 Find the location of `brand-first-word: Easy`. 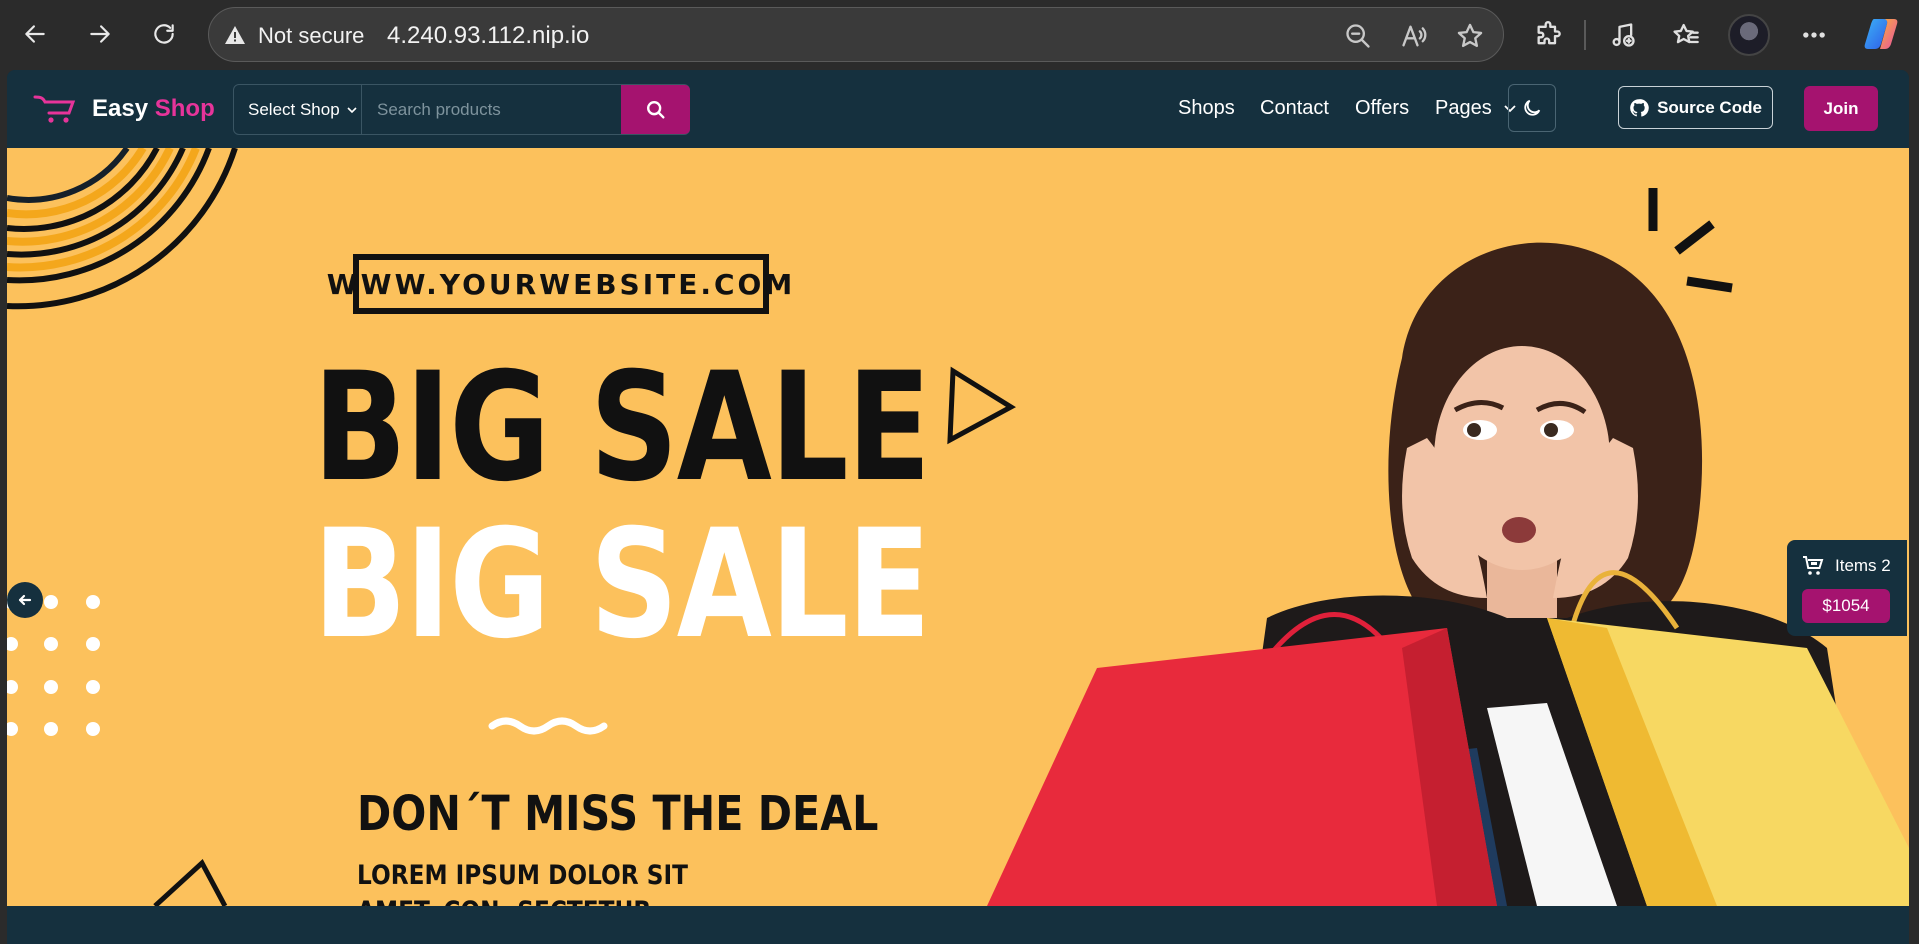

brand-first-word: Easy is located at coordinates (120, 108).